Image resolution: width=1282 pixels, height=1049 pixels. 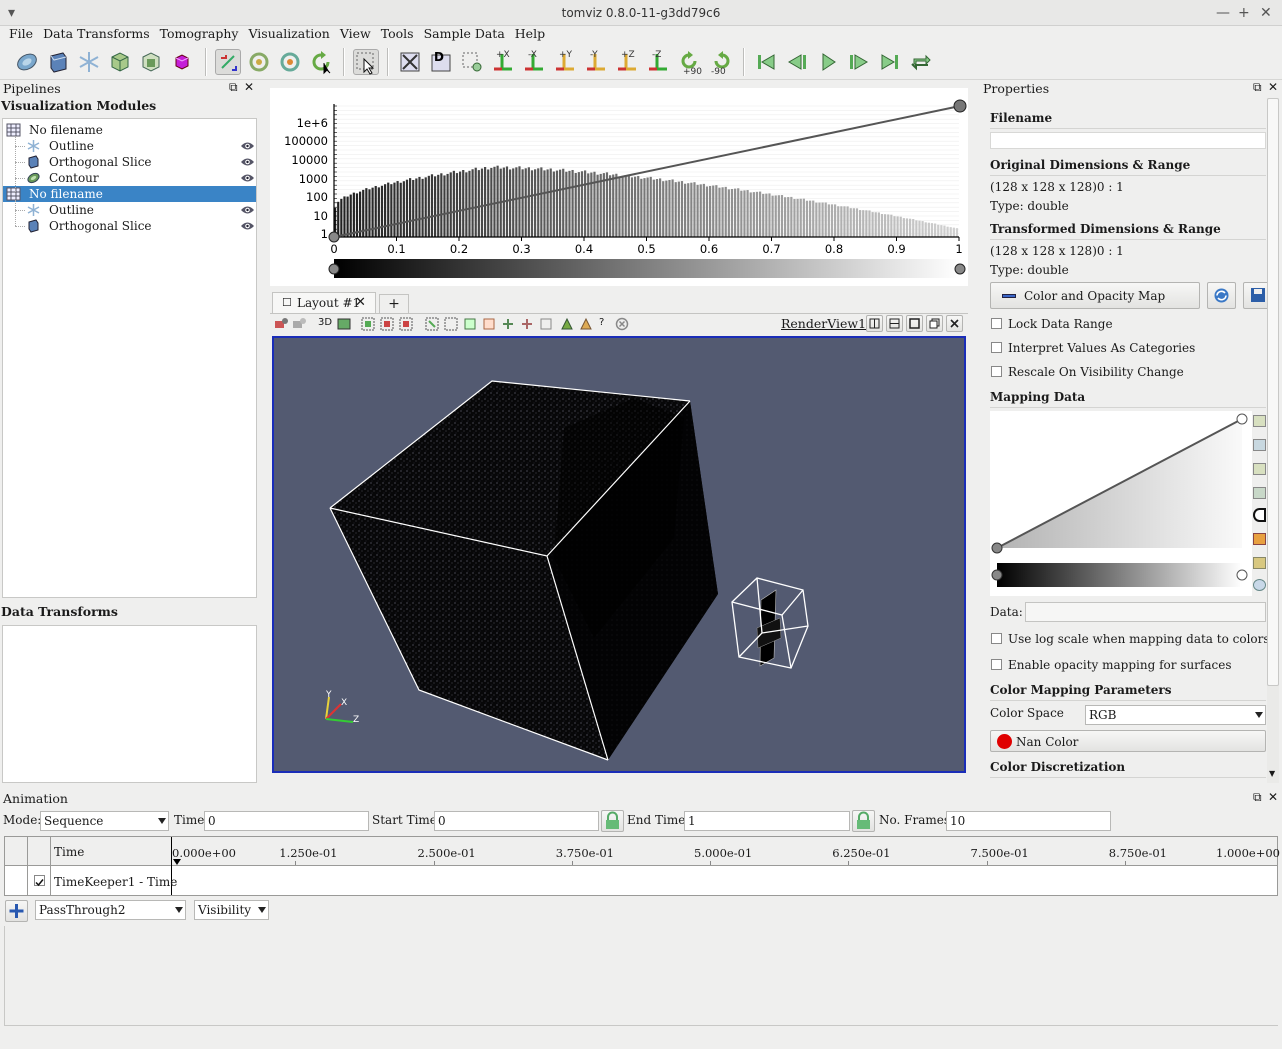 What do you see at coordinates (368, 324) in the screenshot?
I see `select-cells-icon` at bounding box center [368, 324].